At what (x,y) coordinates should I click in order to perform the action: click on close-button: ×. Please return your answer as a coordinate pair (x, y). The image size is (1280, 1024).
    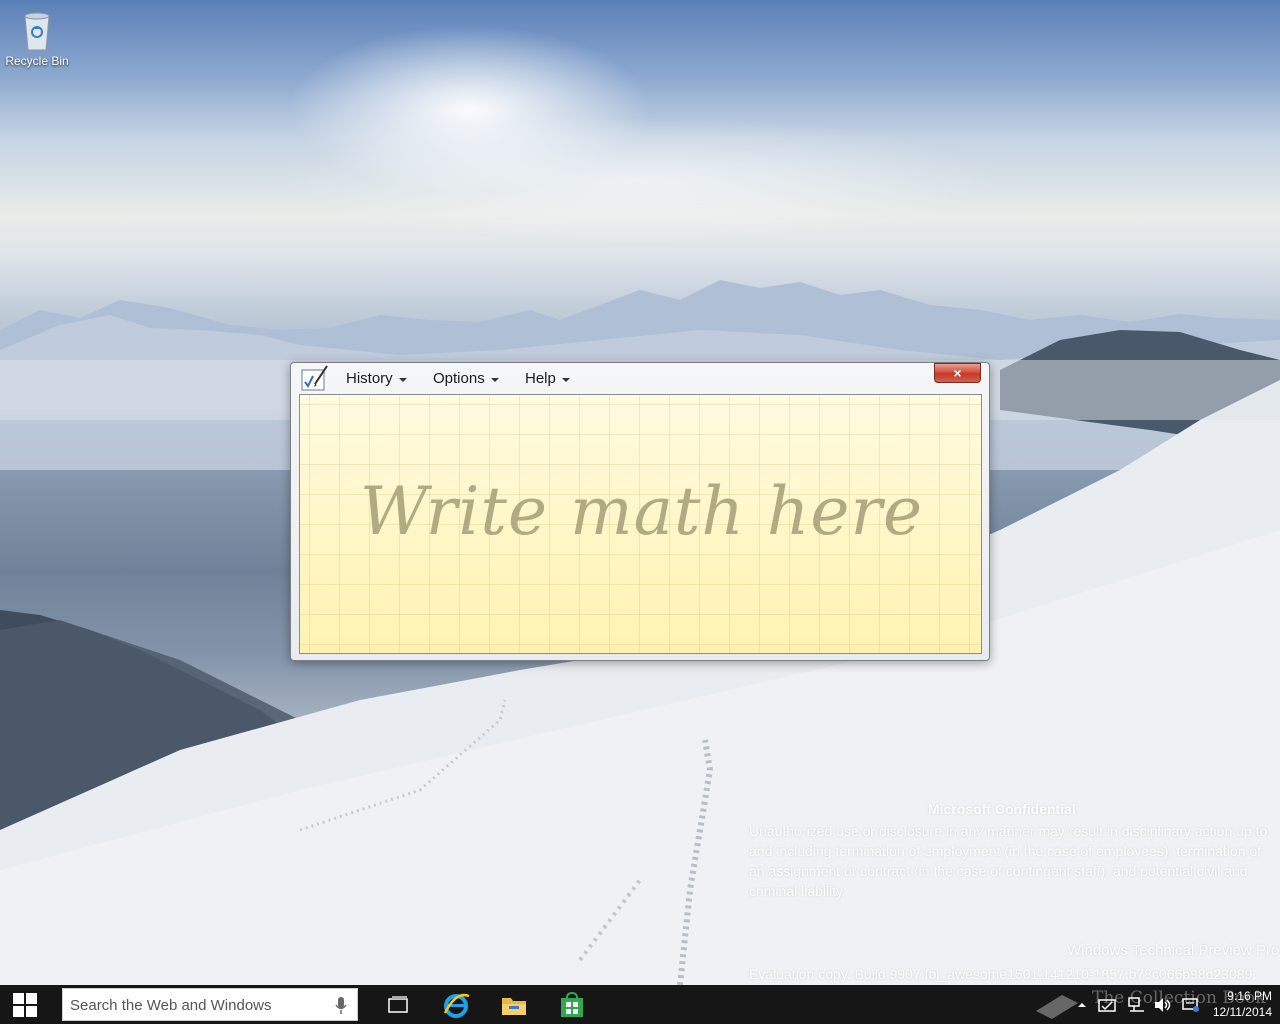
    Looking at the image, I should click on (957, 373).